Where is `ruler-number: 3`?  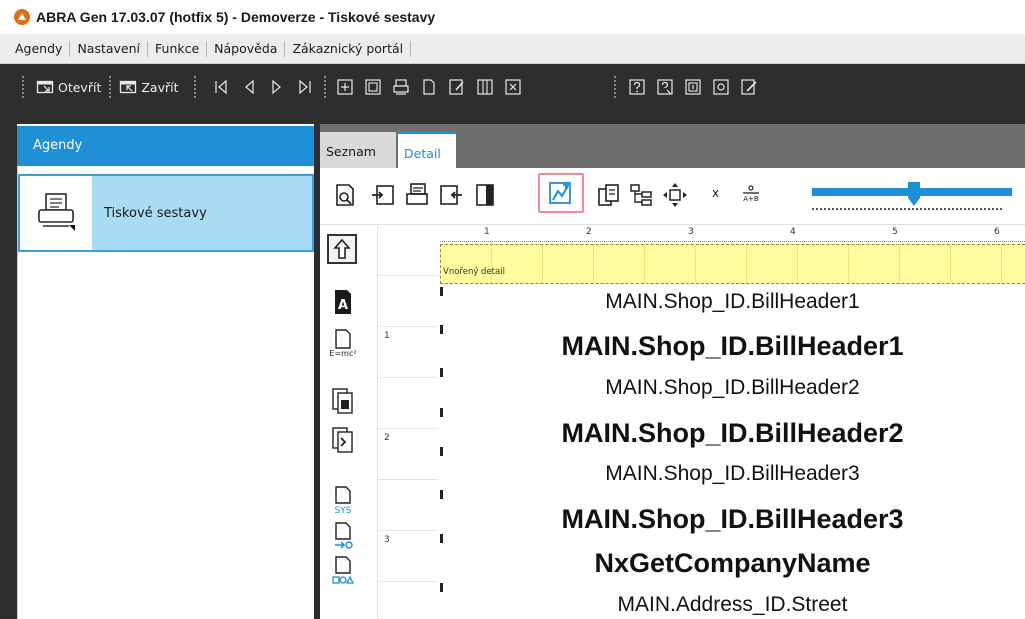 ruler-number: 3 is located at coordinates (691, 232).